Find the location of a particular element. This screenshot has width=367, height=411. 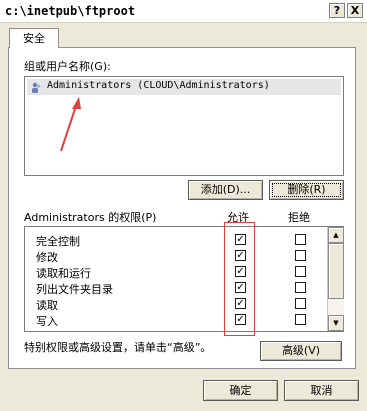

advanced-hint: 特别权限或高级设置，请单击“高级”。 is located at coordinates (118, 347).